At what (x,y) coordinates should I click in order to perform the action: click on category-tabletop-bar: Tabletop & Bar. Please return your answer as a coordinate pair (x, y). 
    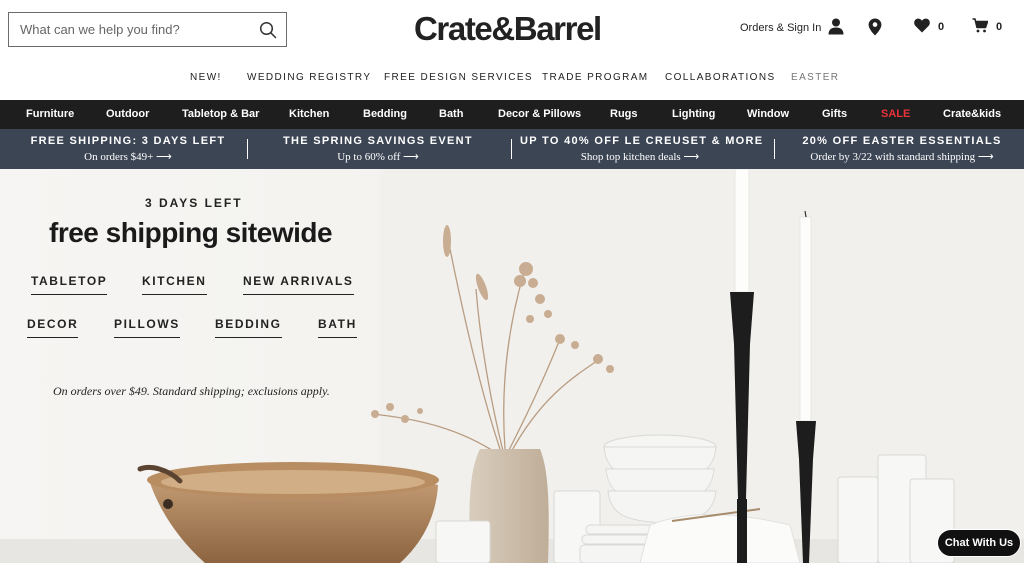
    Looking at the image, I should click on (220, 114).